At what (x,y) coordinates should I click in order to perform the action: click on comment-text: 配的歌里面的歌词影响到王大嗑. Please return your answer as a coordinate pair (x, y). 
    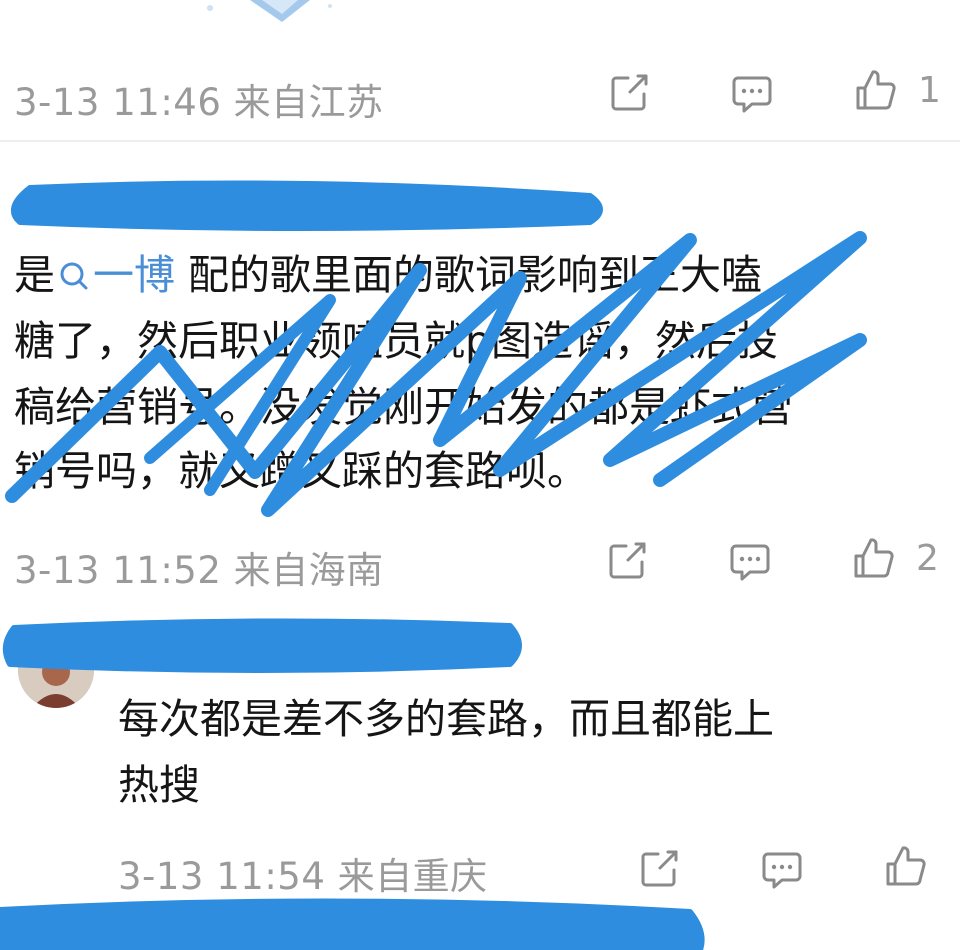
    Looking at the image, I should click on (475, 275).